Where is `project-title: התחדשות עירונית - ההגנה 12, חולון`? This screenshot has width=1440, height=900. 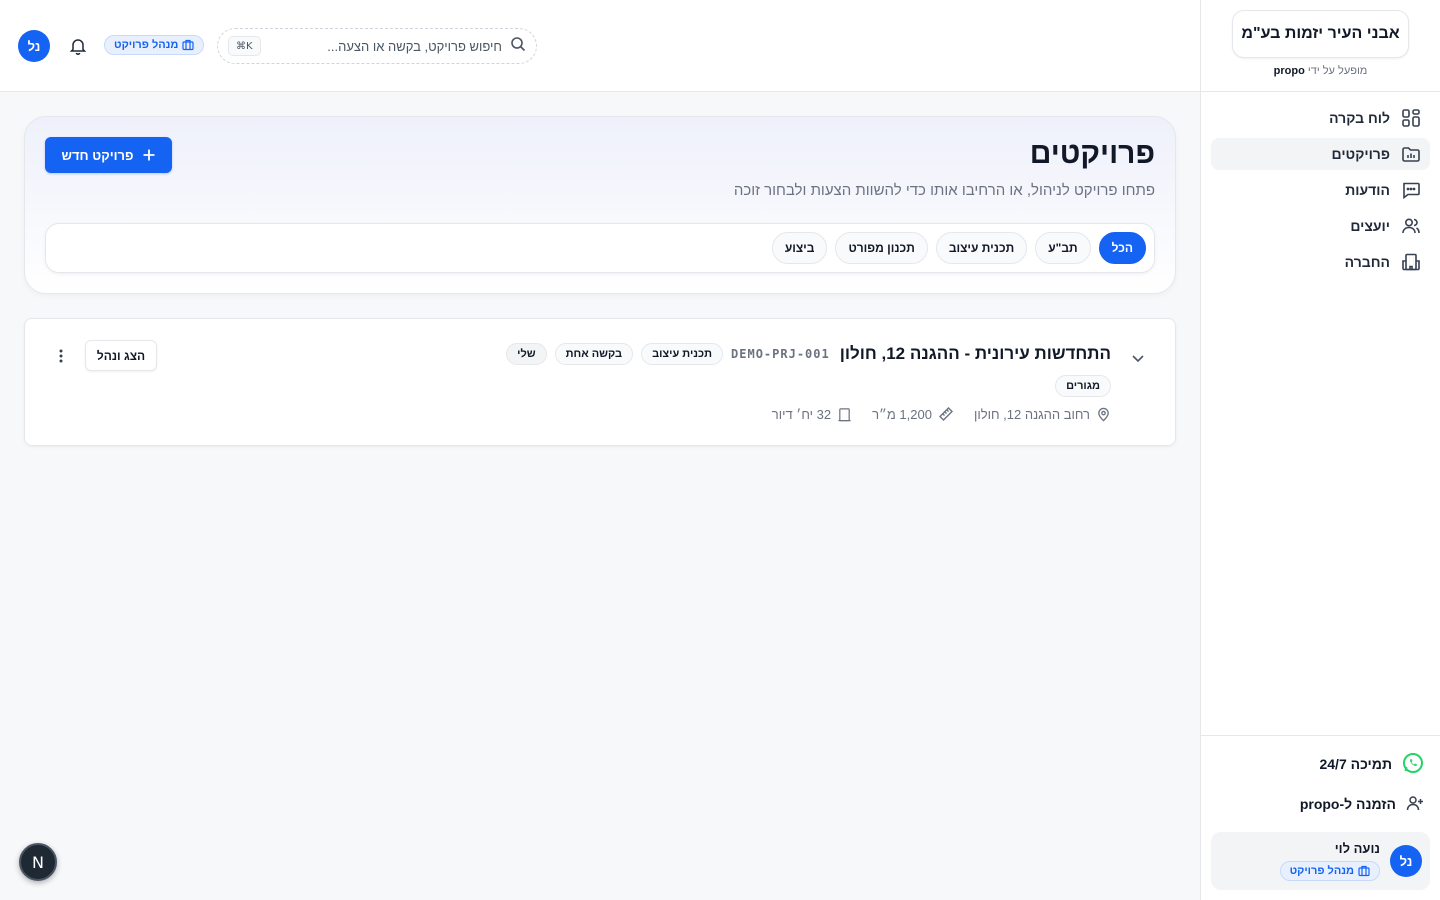 project-title: התחדשות עירונית - ההגנה 12, חולון is located at coordinates (975, 354).